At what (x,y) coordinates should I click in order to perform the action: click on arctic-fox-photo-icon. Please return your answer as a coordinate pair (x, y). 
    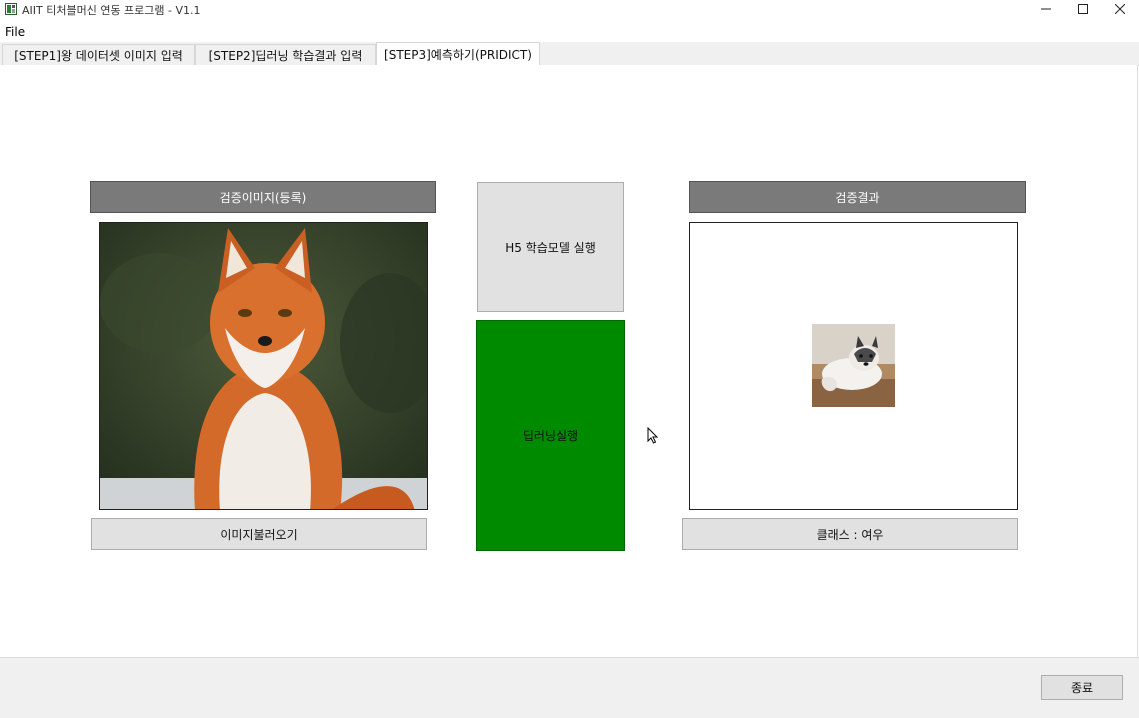
    Looking at the image, I should click on (853, 365).